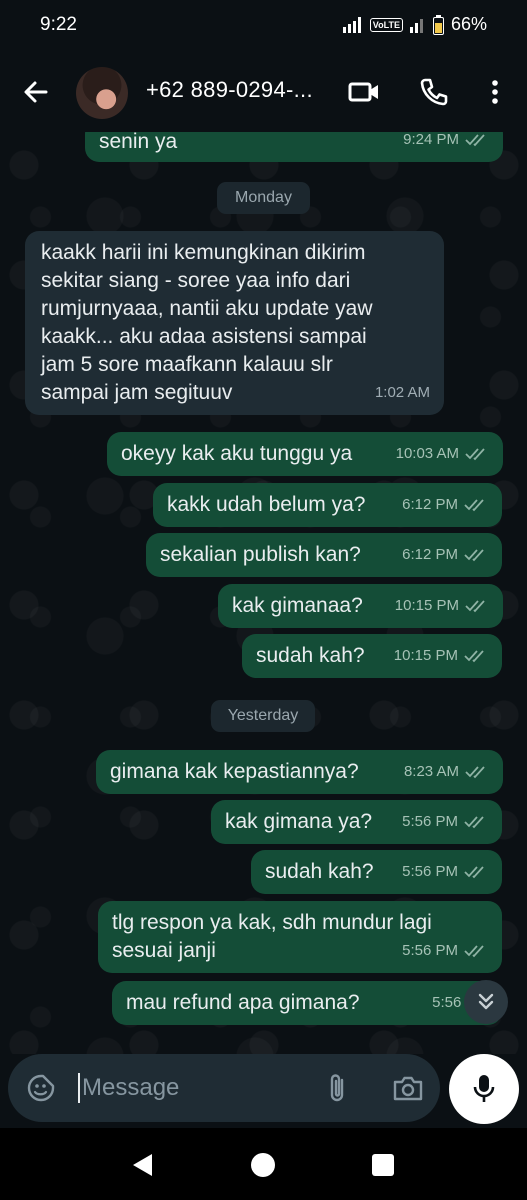 Image resolution: width=527 pixels, height=1200 pixels. Describe the element at coordinates (495, 92) in the screenshot. I see `more-options-icon` at that location.